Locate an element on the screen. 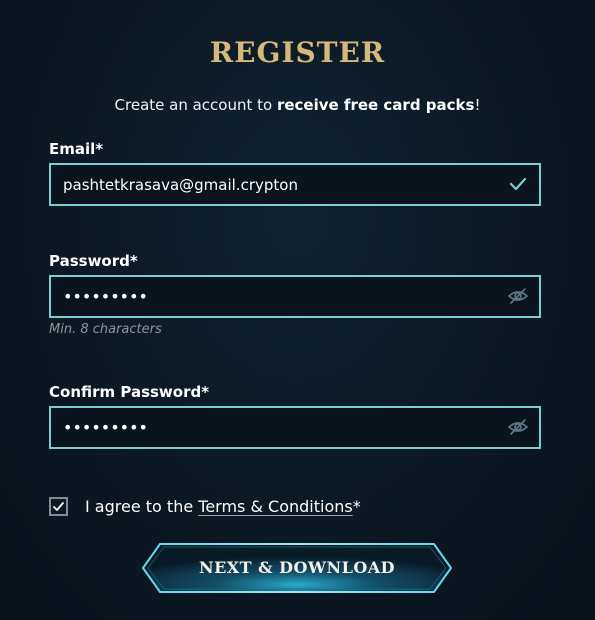  next-download-button: NEXT & DOWNLOAD is located at coordinates (297, 568).